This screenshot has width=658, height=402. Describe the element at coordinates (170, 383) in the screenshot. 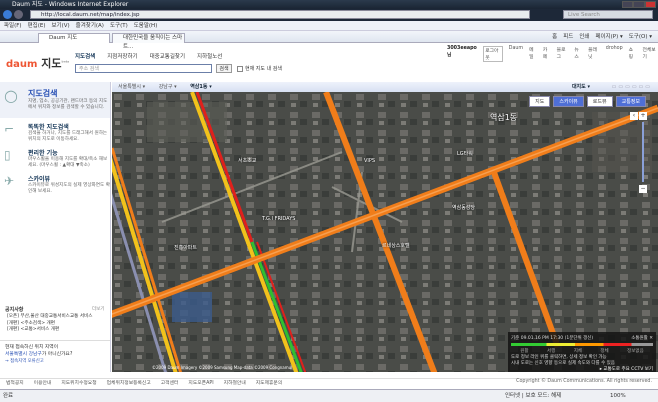

I see `footer-link: 고객센터` at that location.